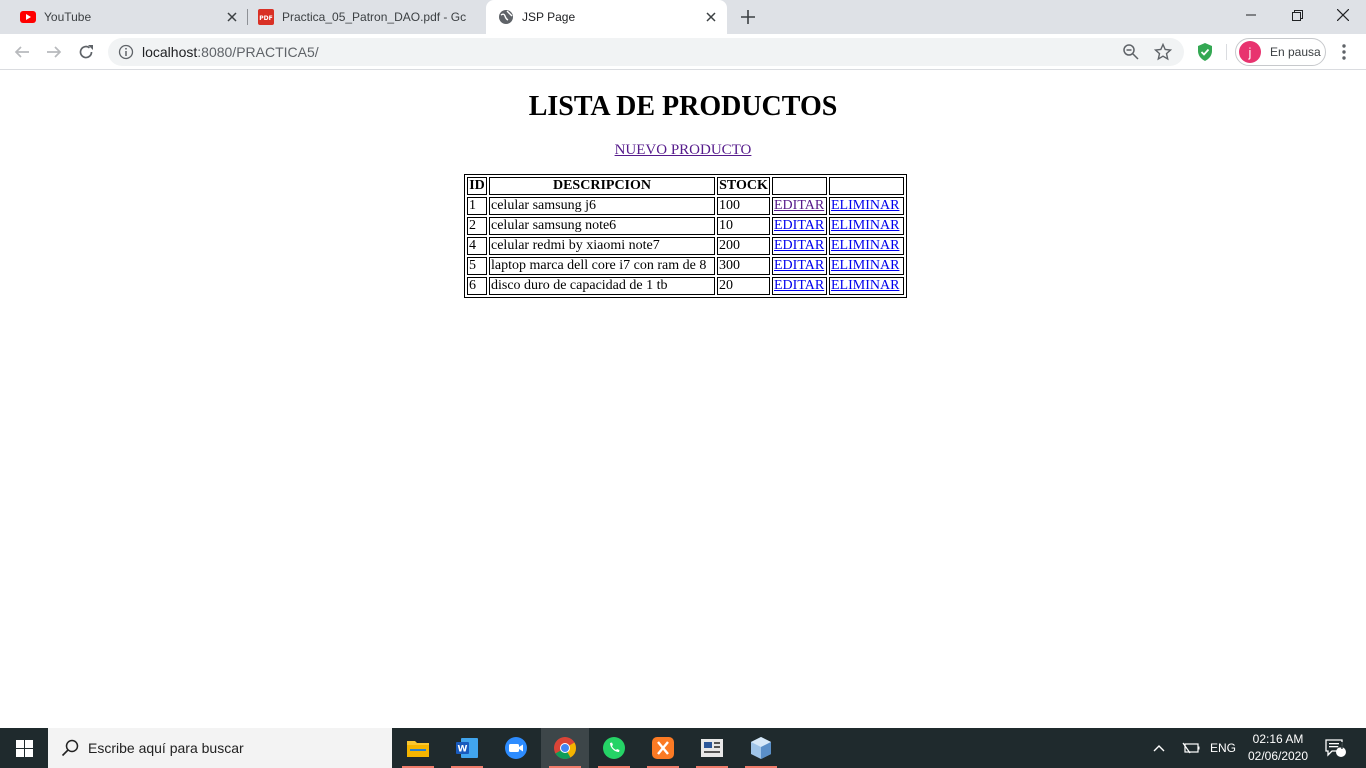 This screenshot has height=768, width=1366. What do you see at coordinates (24, 748) in the screenshot?
I see `windows-start-icon` at bounding box center [24, 748].